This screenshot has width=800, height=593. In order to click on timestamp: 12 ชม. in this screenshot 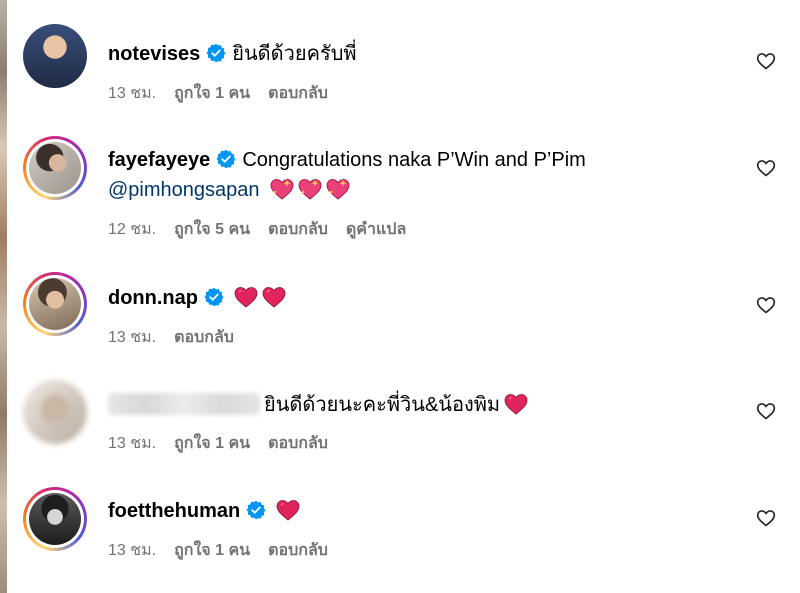, I will do `click(132, 229)`.